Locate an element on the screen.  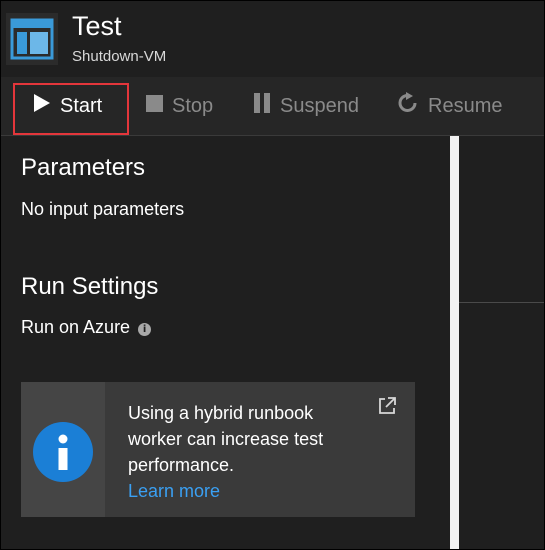
output-divider is located at coordinates (501, 302).